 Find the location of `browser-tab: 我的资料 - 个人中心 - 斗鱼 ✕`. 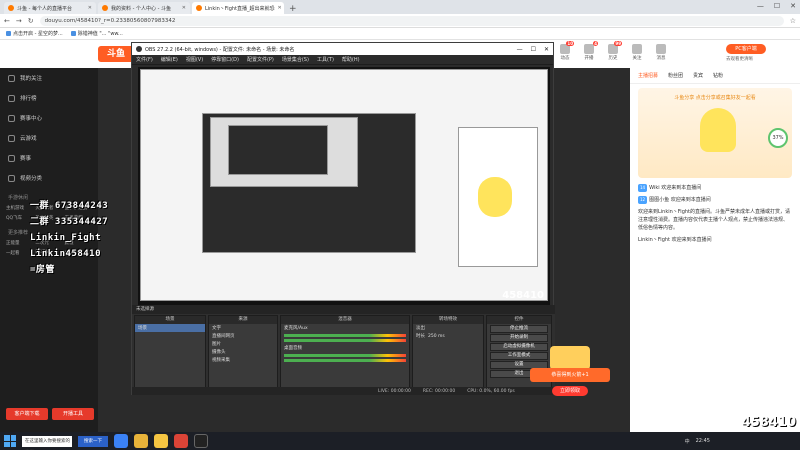

browser-tab: 我的资料 - 个人中心 - 斗鱼 ✕ is located at coordinates (144, 8).